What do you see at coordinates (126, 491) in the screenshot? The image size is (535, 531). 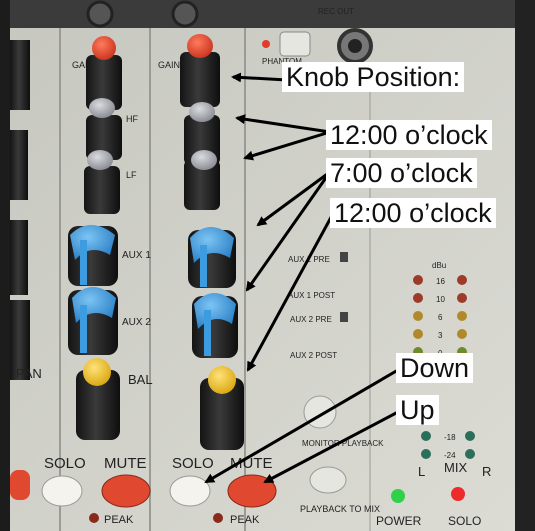 I see `mute-button-a` at bounding box center [126, 491].